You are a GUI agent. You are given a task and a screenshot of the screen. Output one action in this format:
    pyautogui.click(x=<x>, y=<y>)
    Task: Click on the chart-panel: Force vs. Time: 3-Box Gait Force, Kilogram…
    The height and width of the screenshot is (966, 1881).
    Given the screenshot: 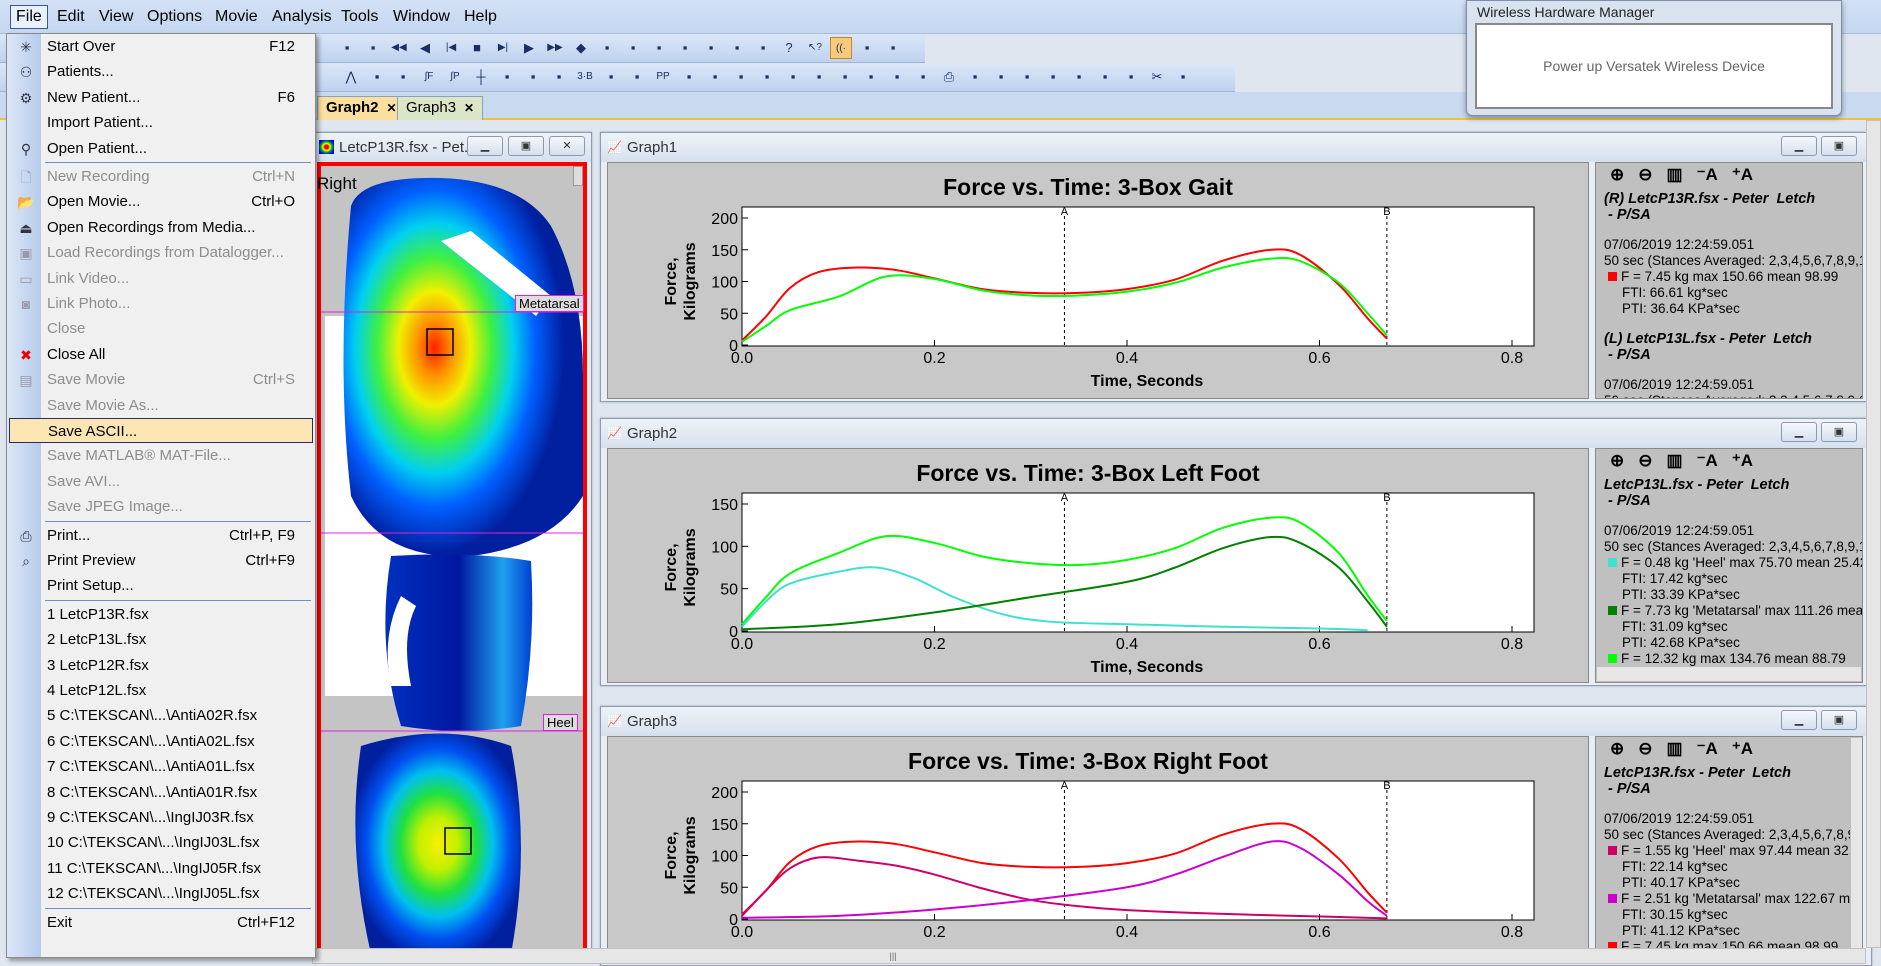 What is the action you would take?
    pyautogui.click(x=1098, y=280)
    